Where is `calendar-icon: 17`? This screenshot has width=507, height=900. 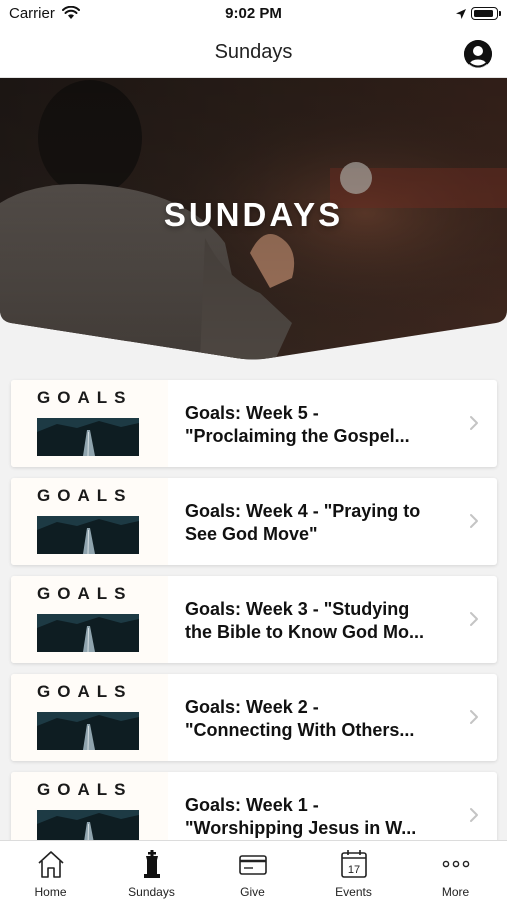 calendar-icon: 17 is located at coordinates (354, 864).